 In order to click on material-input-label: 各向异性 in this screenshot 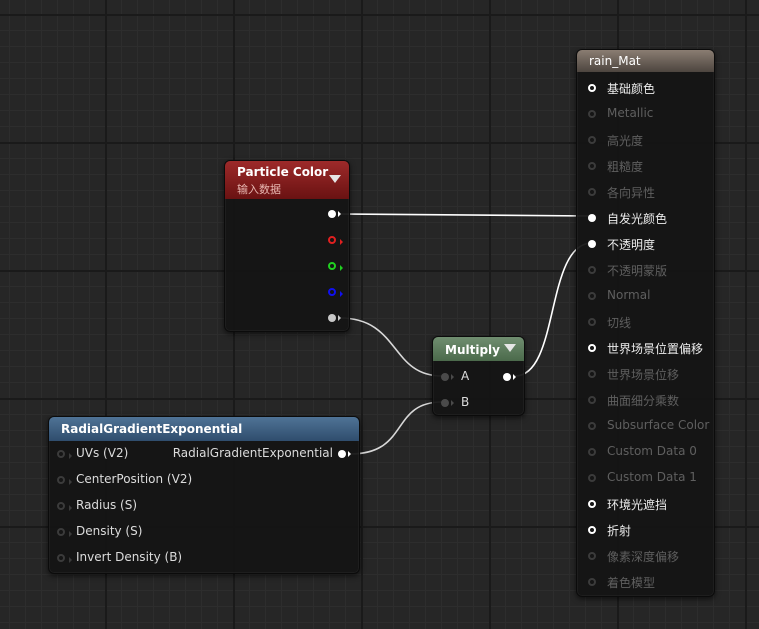, I will do `click(631, 193)`.